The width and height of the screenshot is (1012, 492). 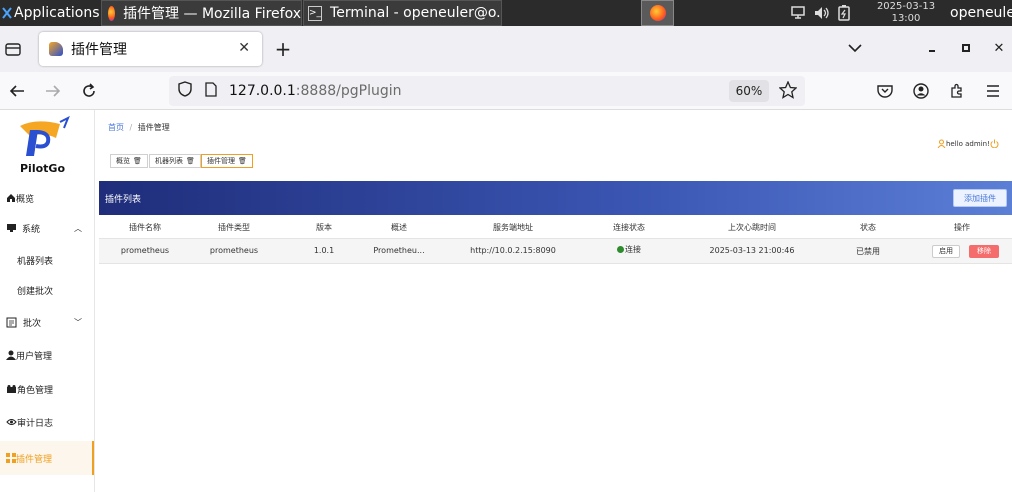 I want to click on tag-overview: 概览 🗑, so click(x=129, y=161).